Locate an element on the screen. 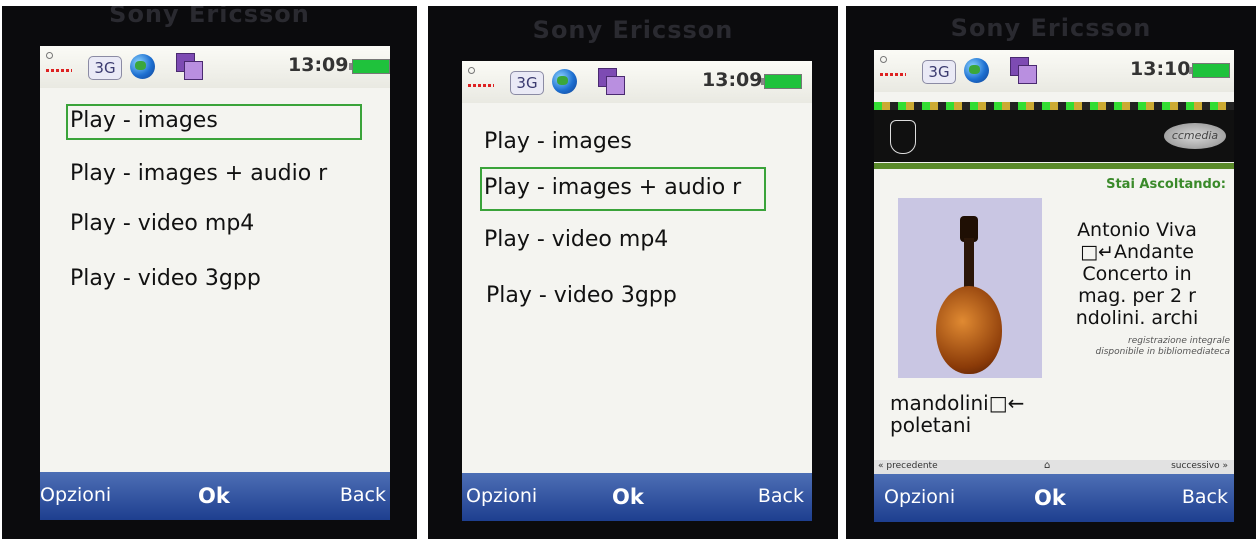 This screenshot has height=545, width=1258. home-icon: ⌂ is located at coordinates (1047, 465).